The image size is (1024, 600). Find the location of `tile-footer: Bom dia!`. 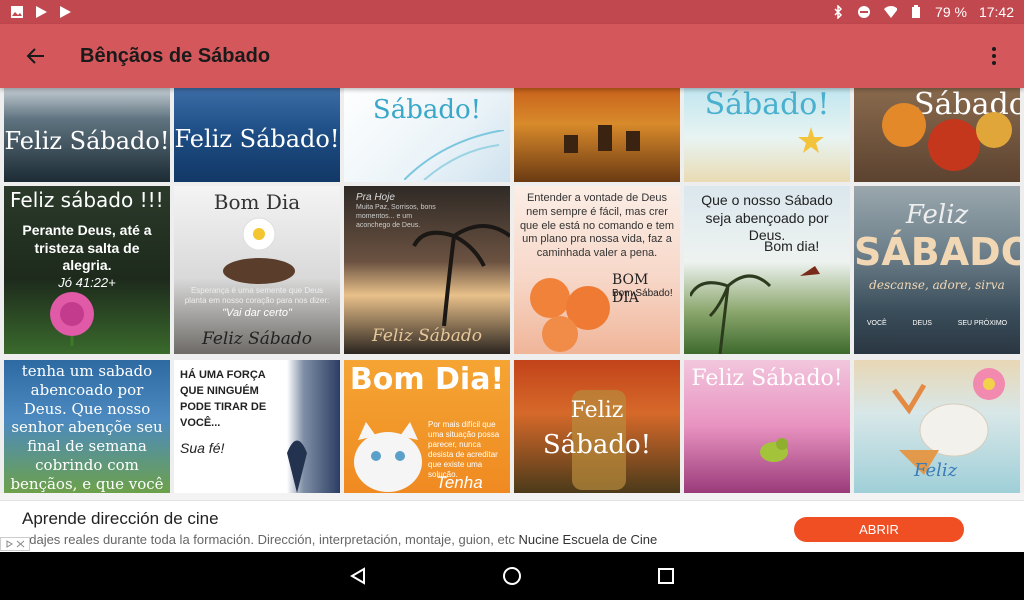

tile-footer: Bom dia! is located at coordinates (792, 246).